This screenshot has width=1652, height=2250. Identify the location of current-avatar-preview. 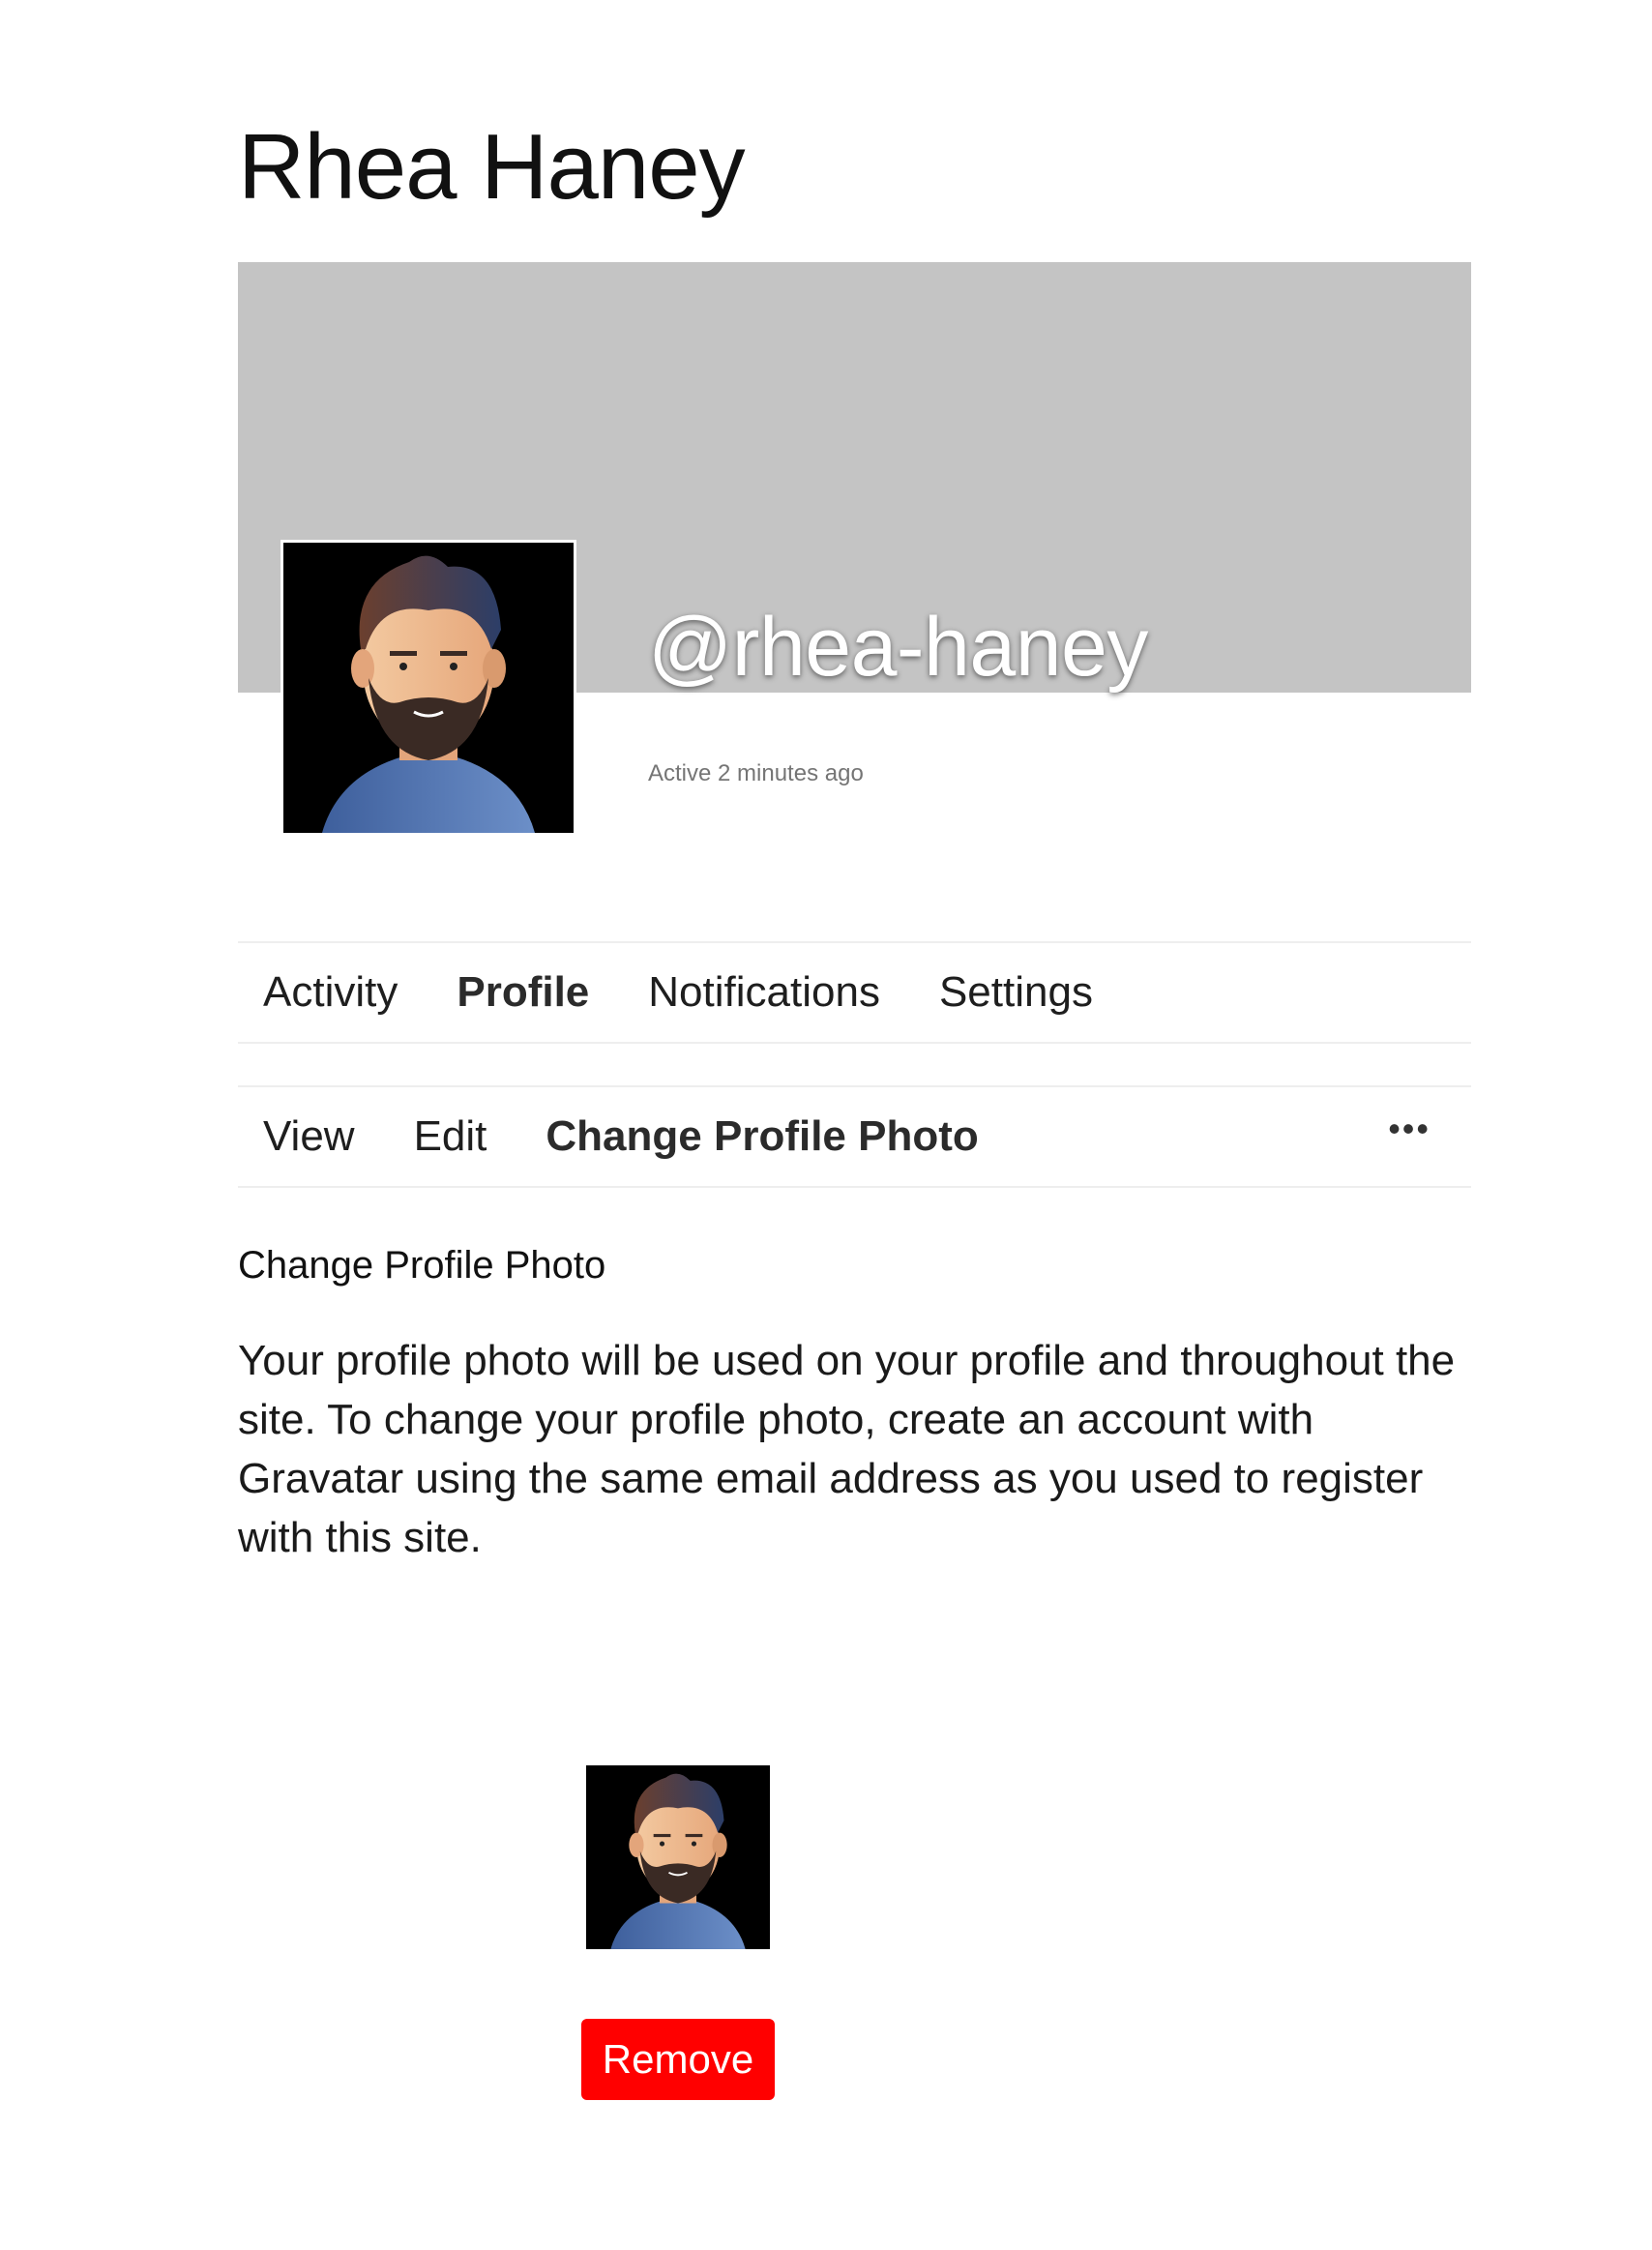
(678, 1857).